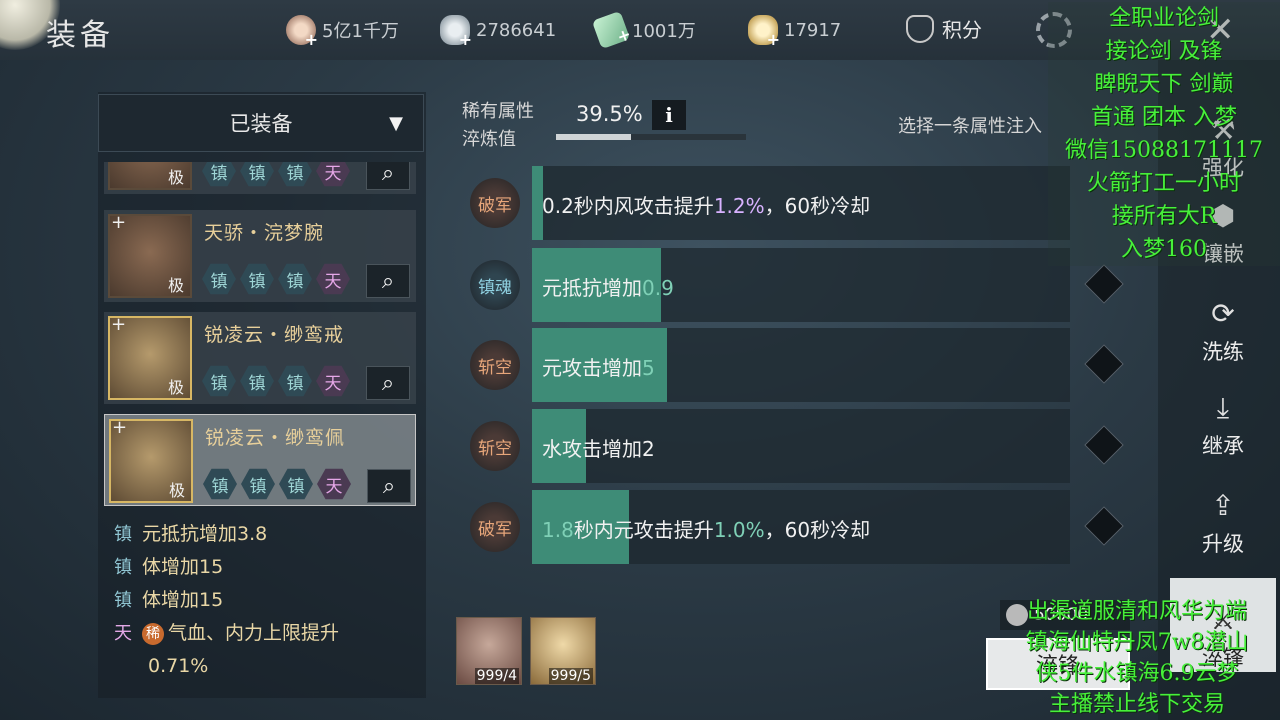 The height and width of the screenshot is (720, 1280). I want to click on overlay-line: 镇海仙特丹凤7w8潜山, so click(1137, 642).